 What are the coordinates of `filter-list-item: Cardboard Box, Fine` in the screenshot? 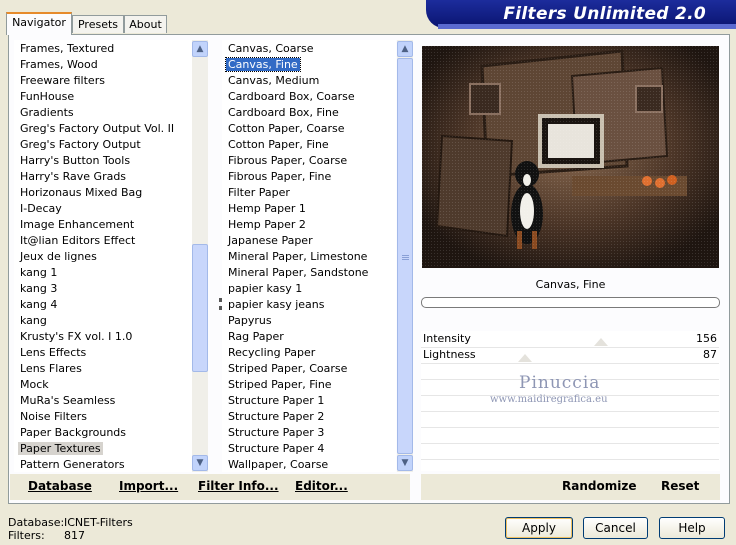 It's located at (283, 113).